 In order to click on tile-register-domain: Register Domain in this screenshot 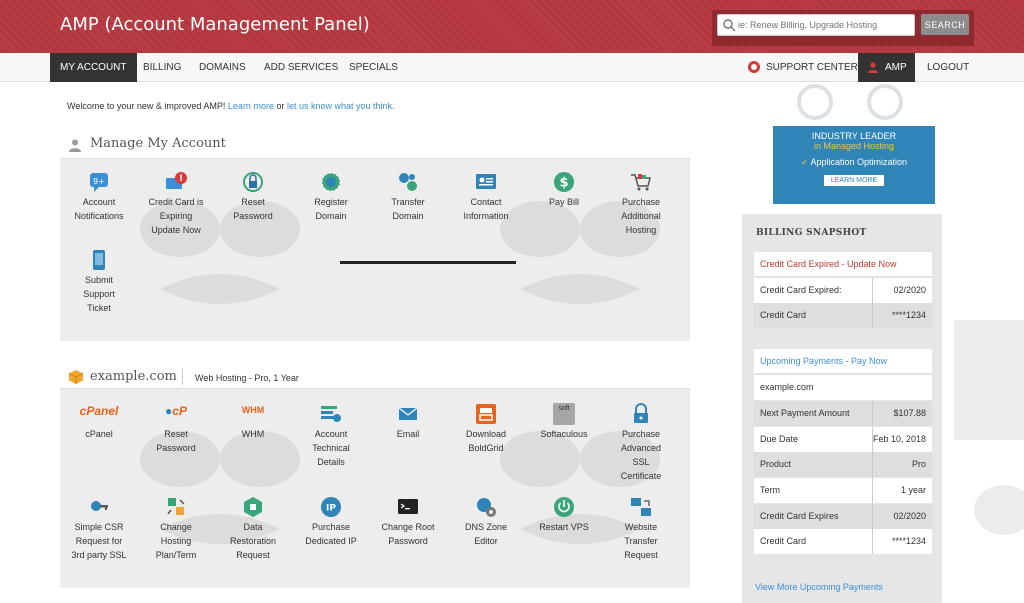, I will do `click(331, 197)`.